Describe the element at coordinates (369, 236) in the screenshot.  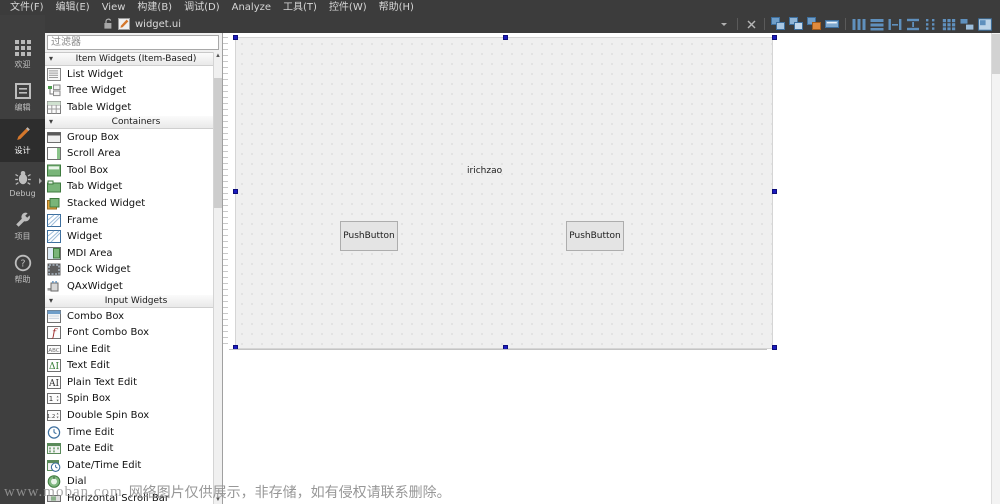
I see `form-pushbutton-left: PushButton` at that location.